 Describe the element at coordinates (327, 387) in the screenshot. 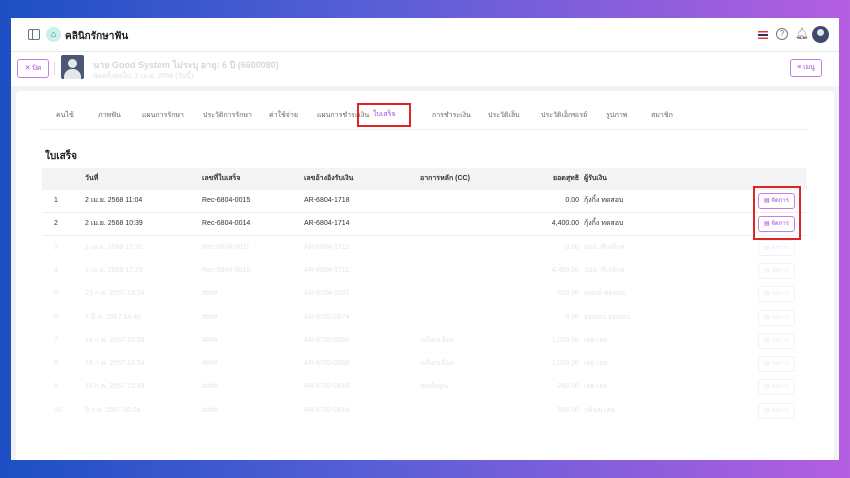

I see `table-cell: AR-6702-0815` at that location.